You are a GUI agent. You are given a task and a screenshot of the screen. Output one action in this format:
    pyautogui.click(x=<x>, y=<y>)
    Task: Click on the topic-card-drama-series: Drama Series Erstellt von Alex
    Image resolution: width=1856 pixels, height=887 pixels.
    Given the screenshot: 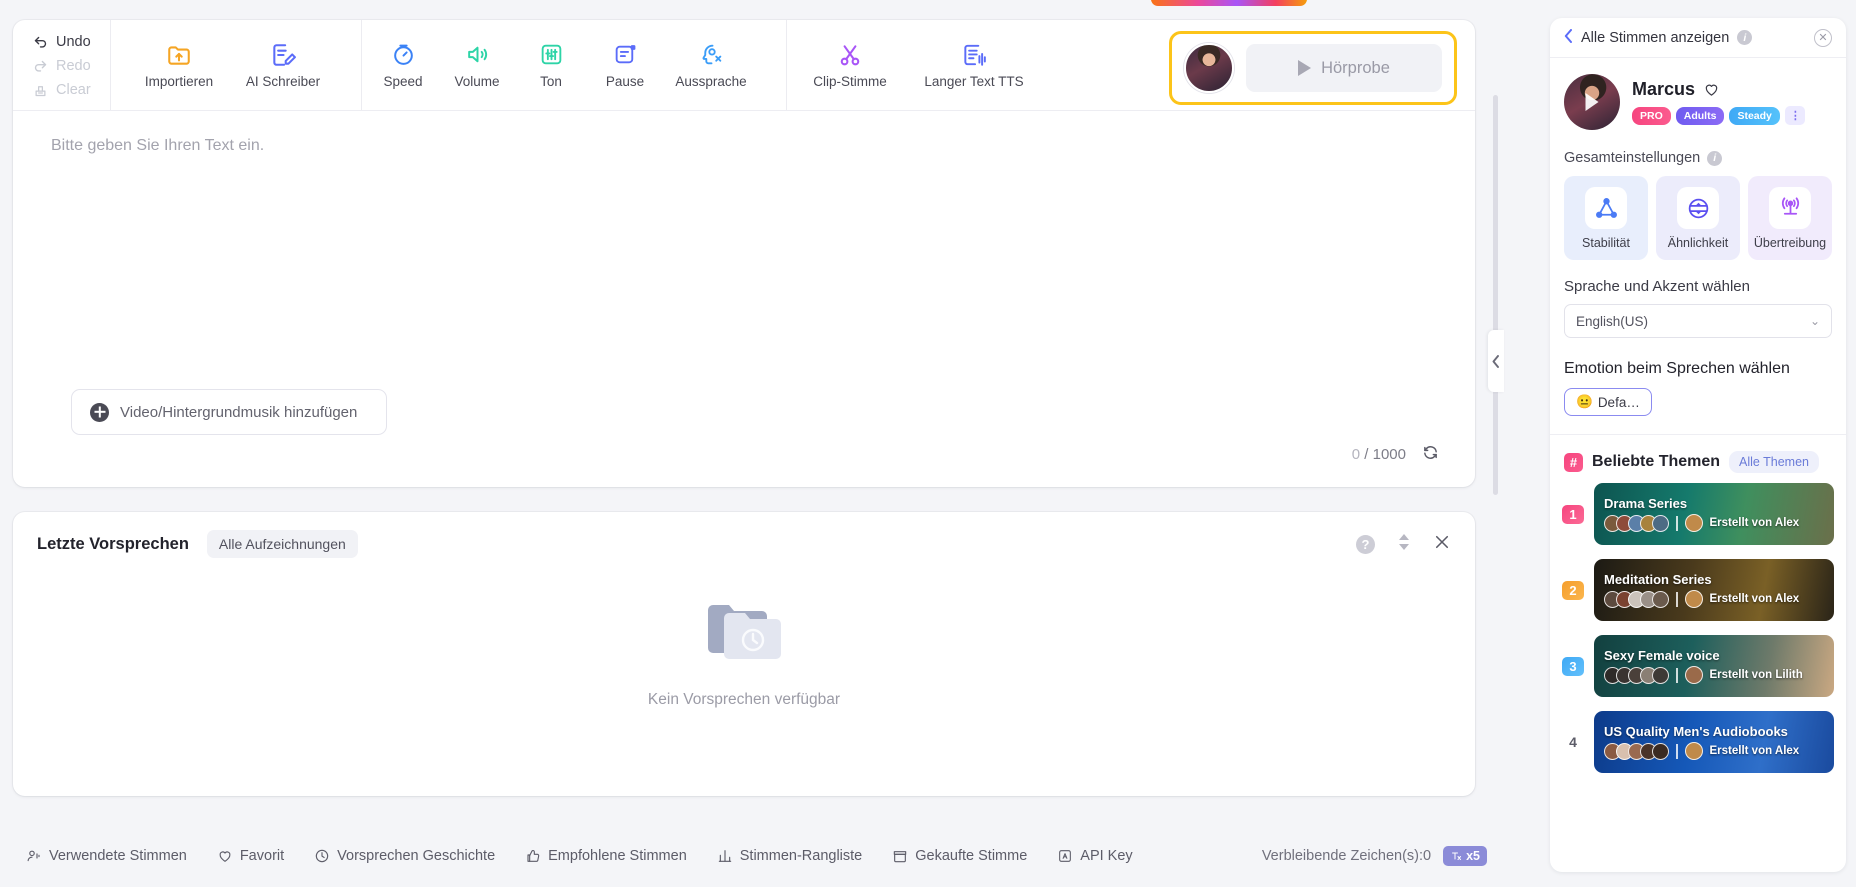 What is the action you would take?
    pyautogui.click(x=1714, y=514)
    